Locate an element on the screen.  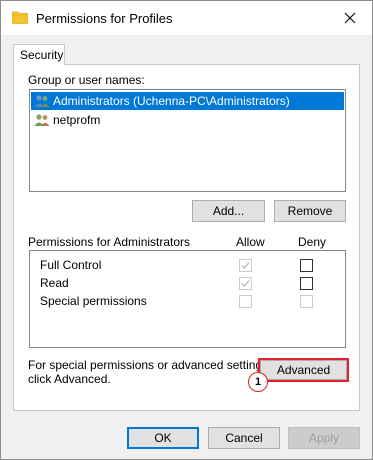
ok-button: OK is located at coordinates (163, 438).